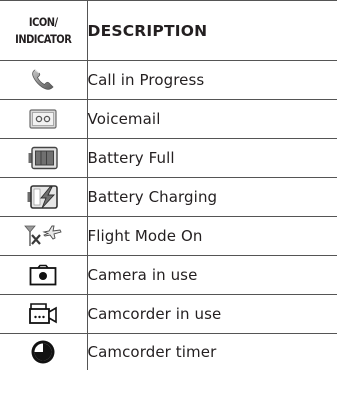 This screenshot has height=394, width=337. I want to click on battery-charging-icon, so click(43, 197).